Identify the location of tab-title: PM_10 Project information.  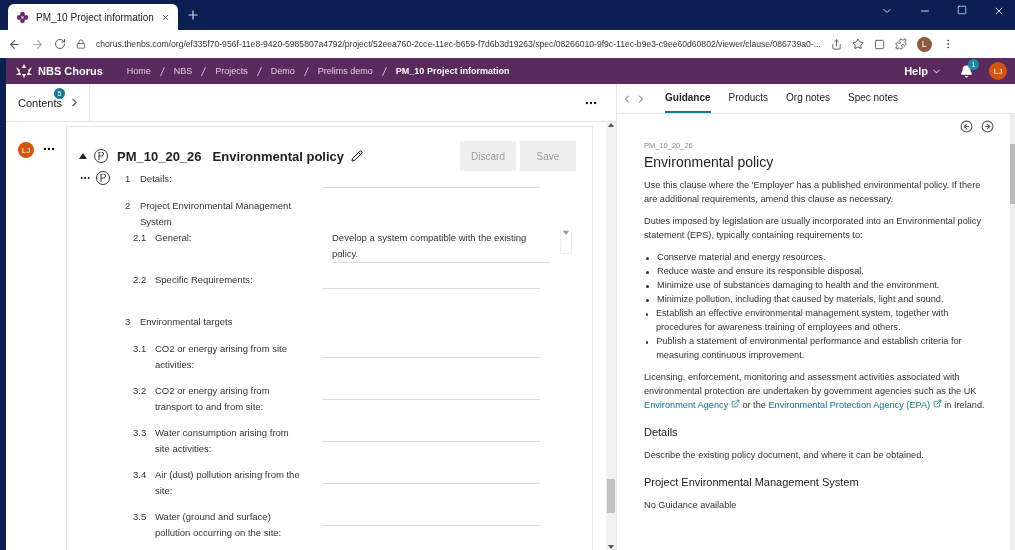
(95, 17).